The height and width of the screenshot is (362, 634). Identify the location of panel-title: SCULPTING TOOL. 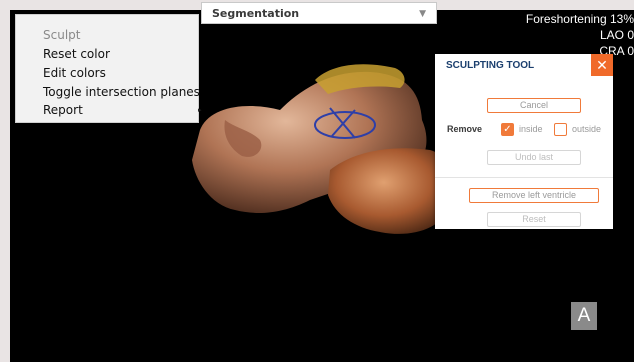
(490, 65).